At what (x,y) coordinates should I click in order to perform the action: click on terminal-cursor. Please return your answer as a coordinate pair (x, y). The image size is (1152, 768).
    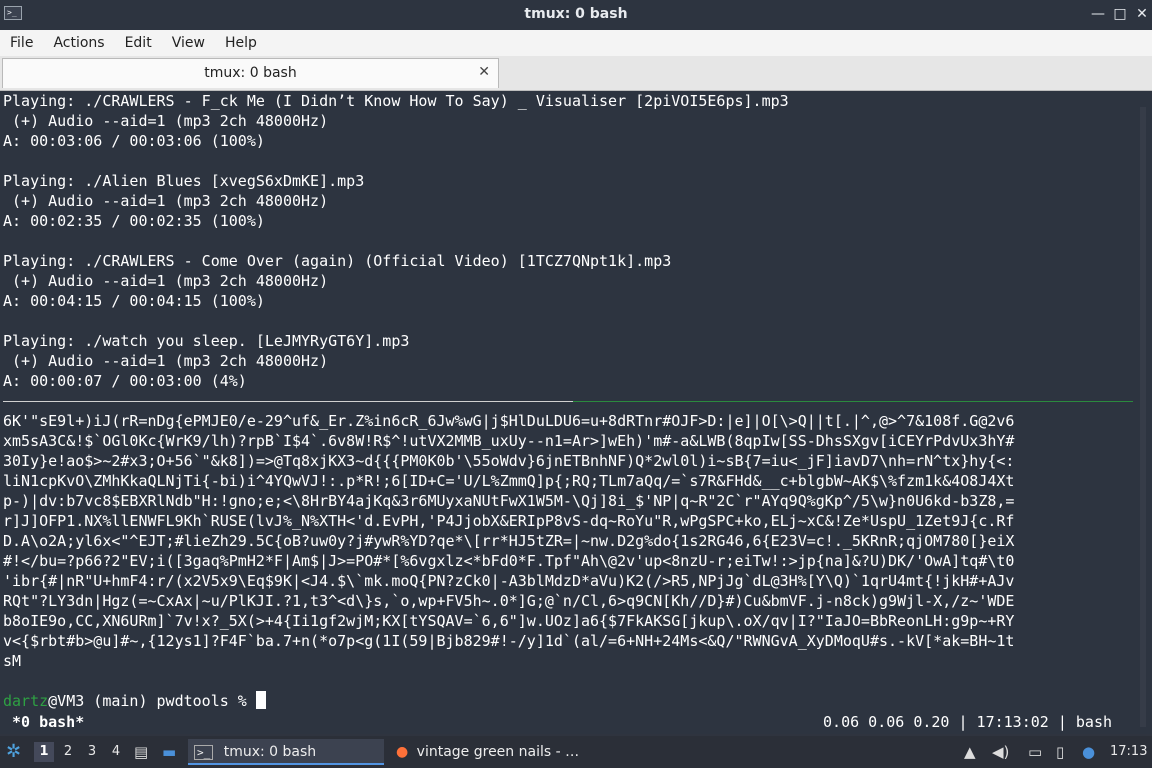
    Looking at the image, I should click on (260, 700).